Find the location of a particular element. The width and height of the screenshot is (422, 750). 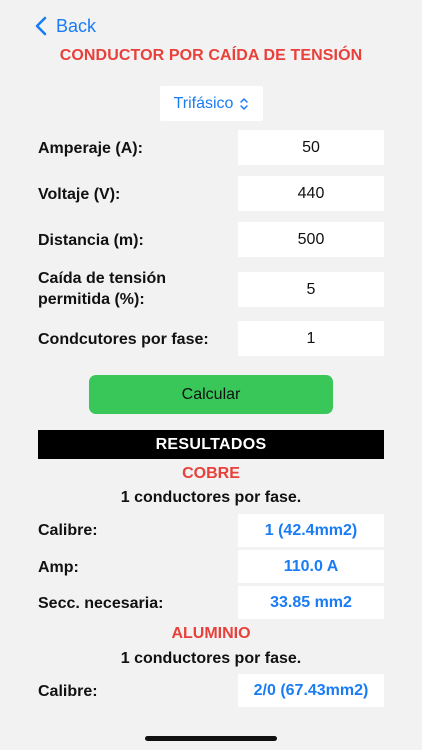

cobre-amp-label: Amp: is located at coordinates (58, 567).